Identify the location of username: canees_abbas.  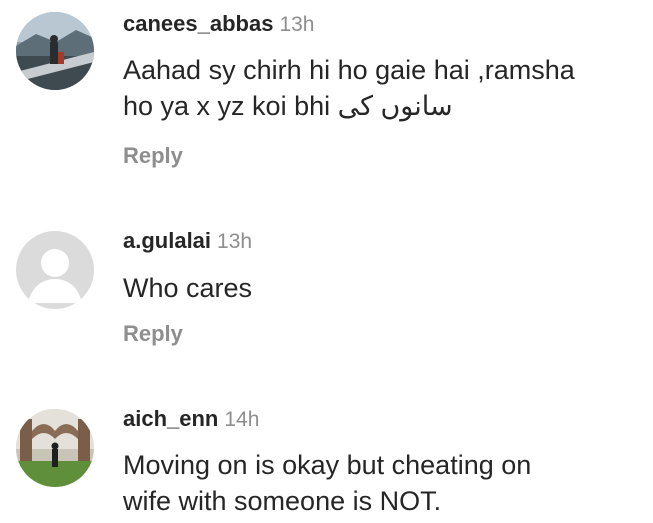
(198, 23).